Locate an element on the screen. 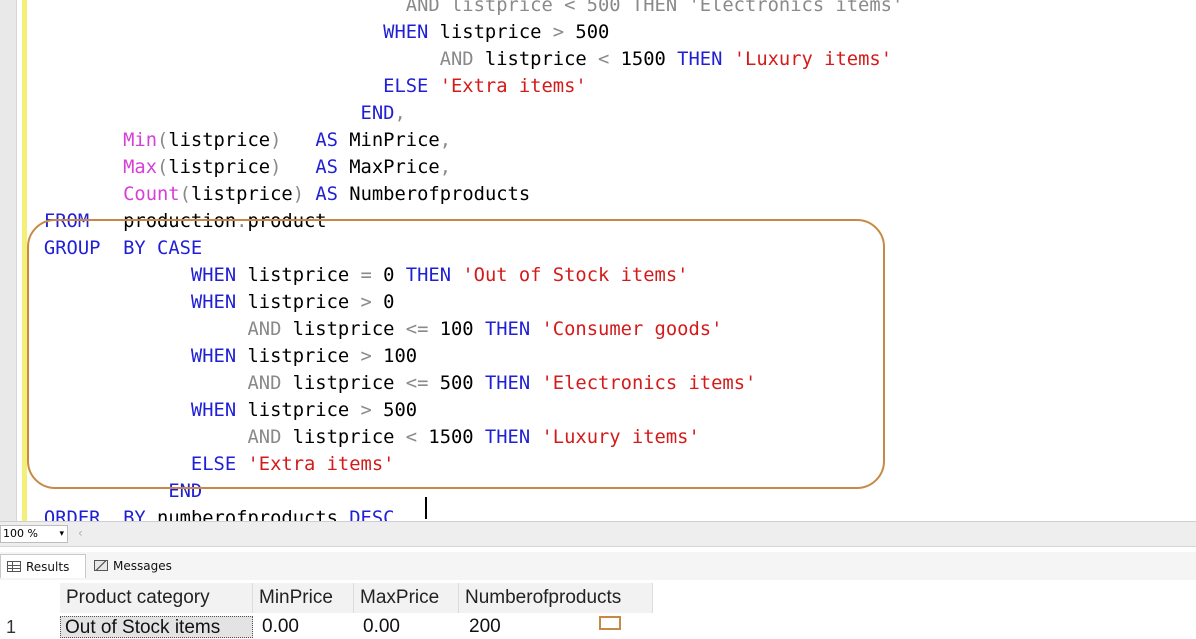 The image size is (1196, 639). code-token: ORDER is located at coordinates (72, 514).